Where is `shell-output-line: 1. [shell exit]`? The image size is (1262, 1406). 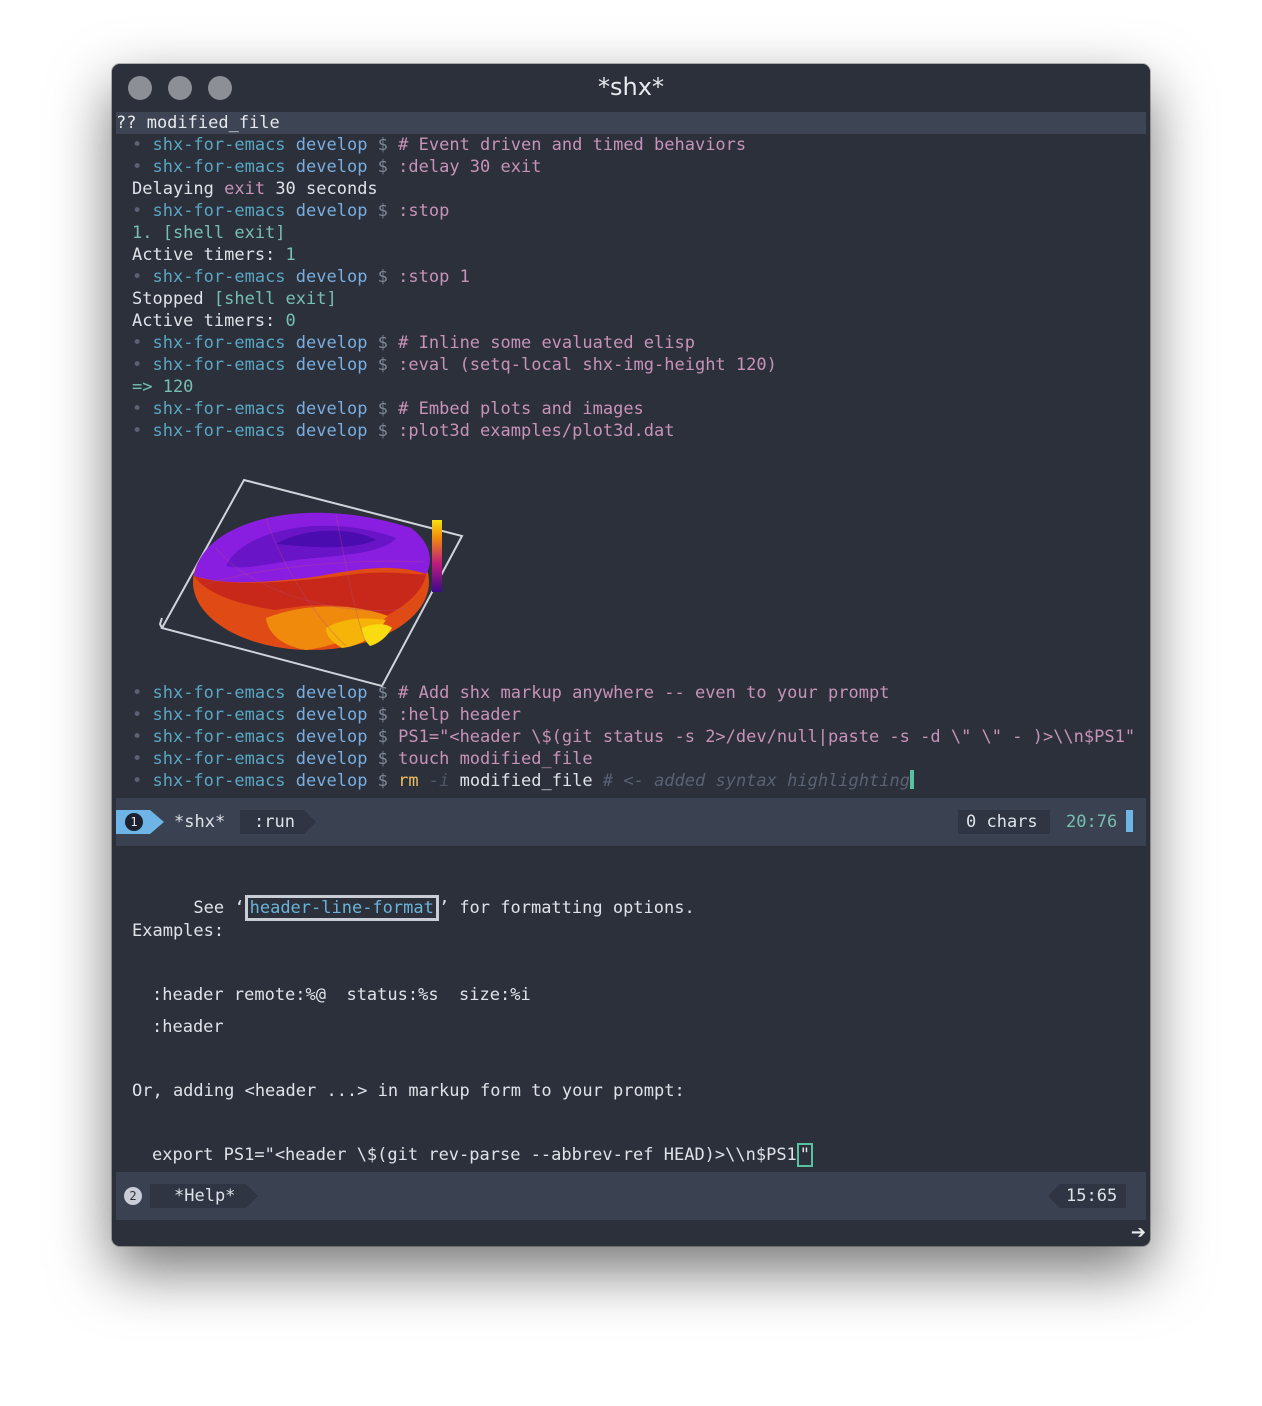
shell-output-line: 1. [shell exit] is located at coordinates (209, 233).